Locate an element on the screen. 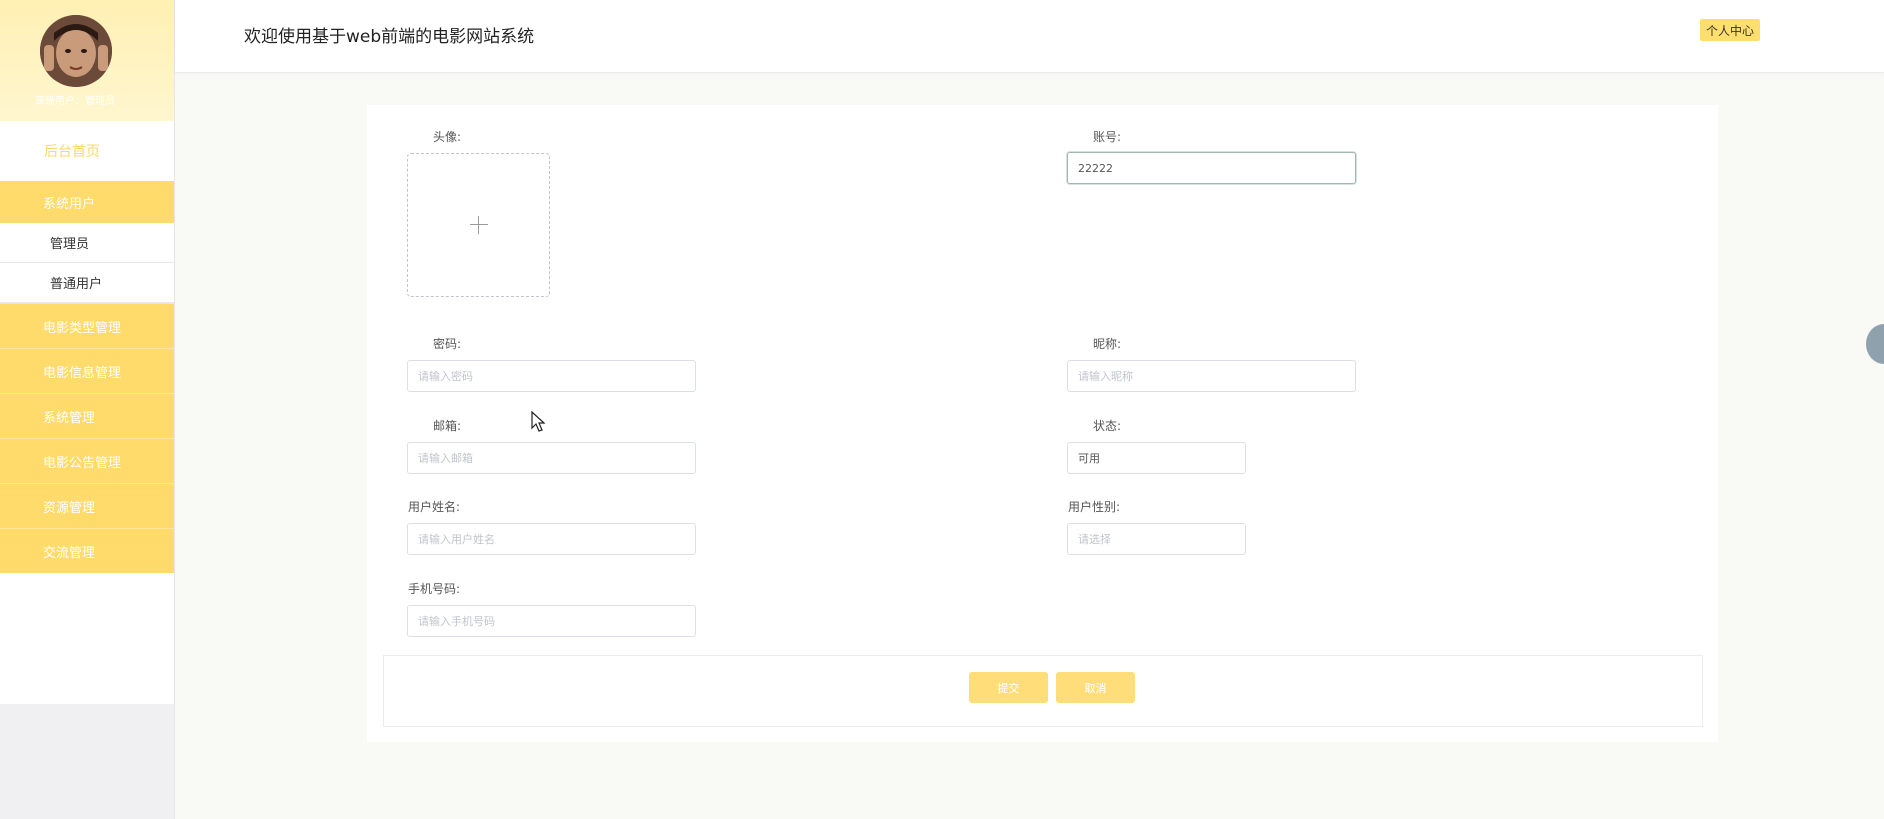 The image size is (1884, 819). avatar is located at coordinates (76, 51).